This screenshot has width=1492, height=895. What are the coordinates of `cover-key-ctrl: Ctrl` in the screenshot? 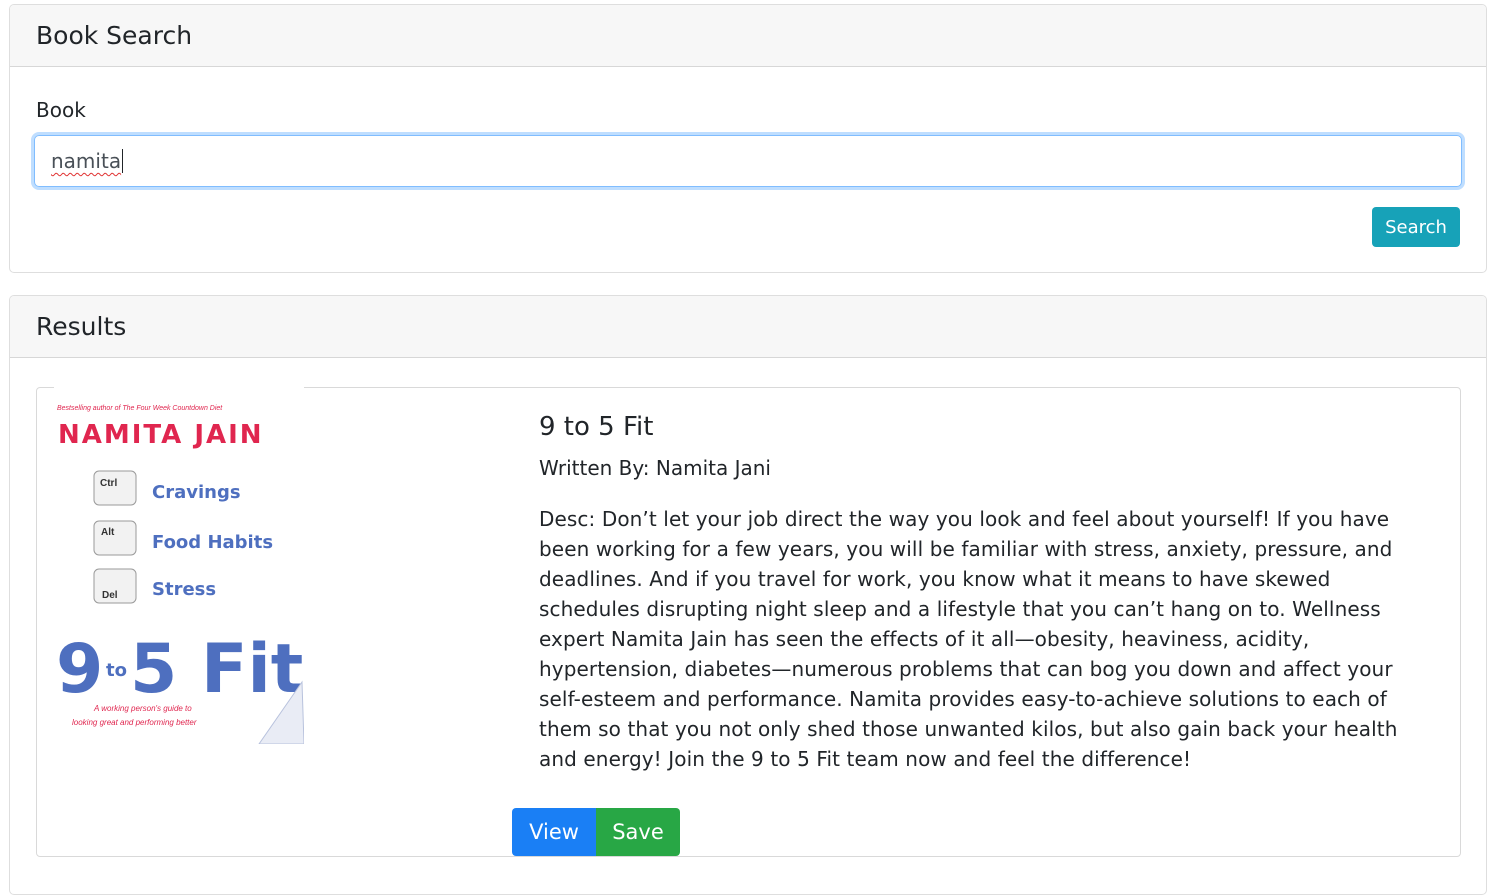 It's located at (115, 488).